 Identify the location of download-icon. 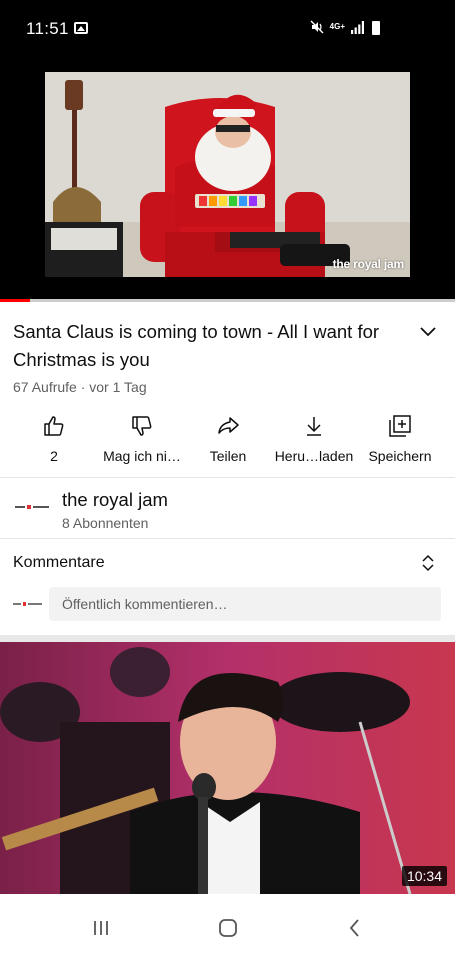
(314, 426).